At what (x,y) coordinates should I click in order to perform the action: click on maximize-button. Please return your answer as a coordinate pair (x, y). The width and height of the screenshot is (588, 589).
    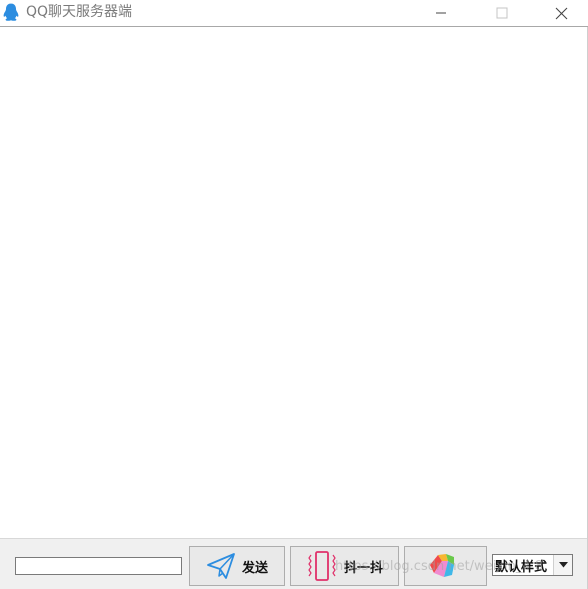
    Looking at the image, I should click on (502, 13).